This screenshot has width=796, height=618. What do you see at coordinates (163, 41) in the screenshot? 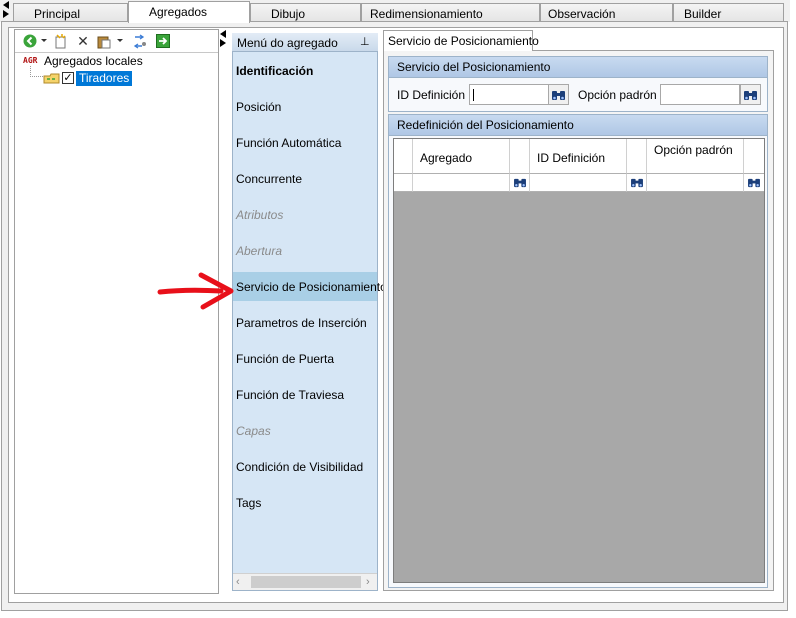
I see `export-icon` at bounding box center [163, 41].